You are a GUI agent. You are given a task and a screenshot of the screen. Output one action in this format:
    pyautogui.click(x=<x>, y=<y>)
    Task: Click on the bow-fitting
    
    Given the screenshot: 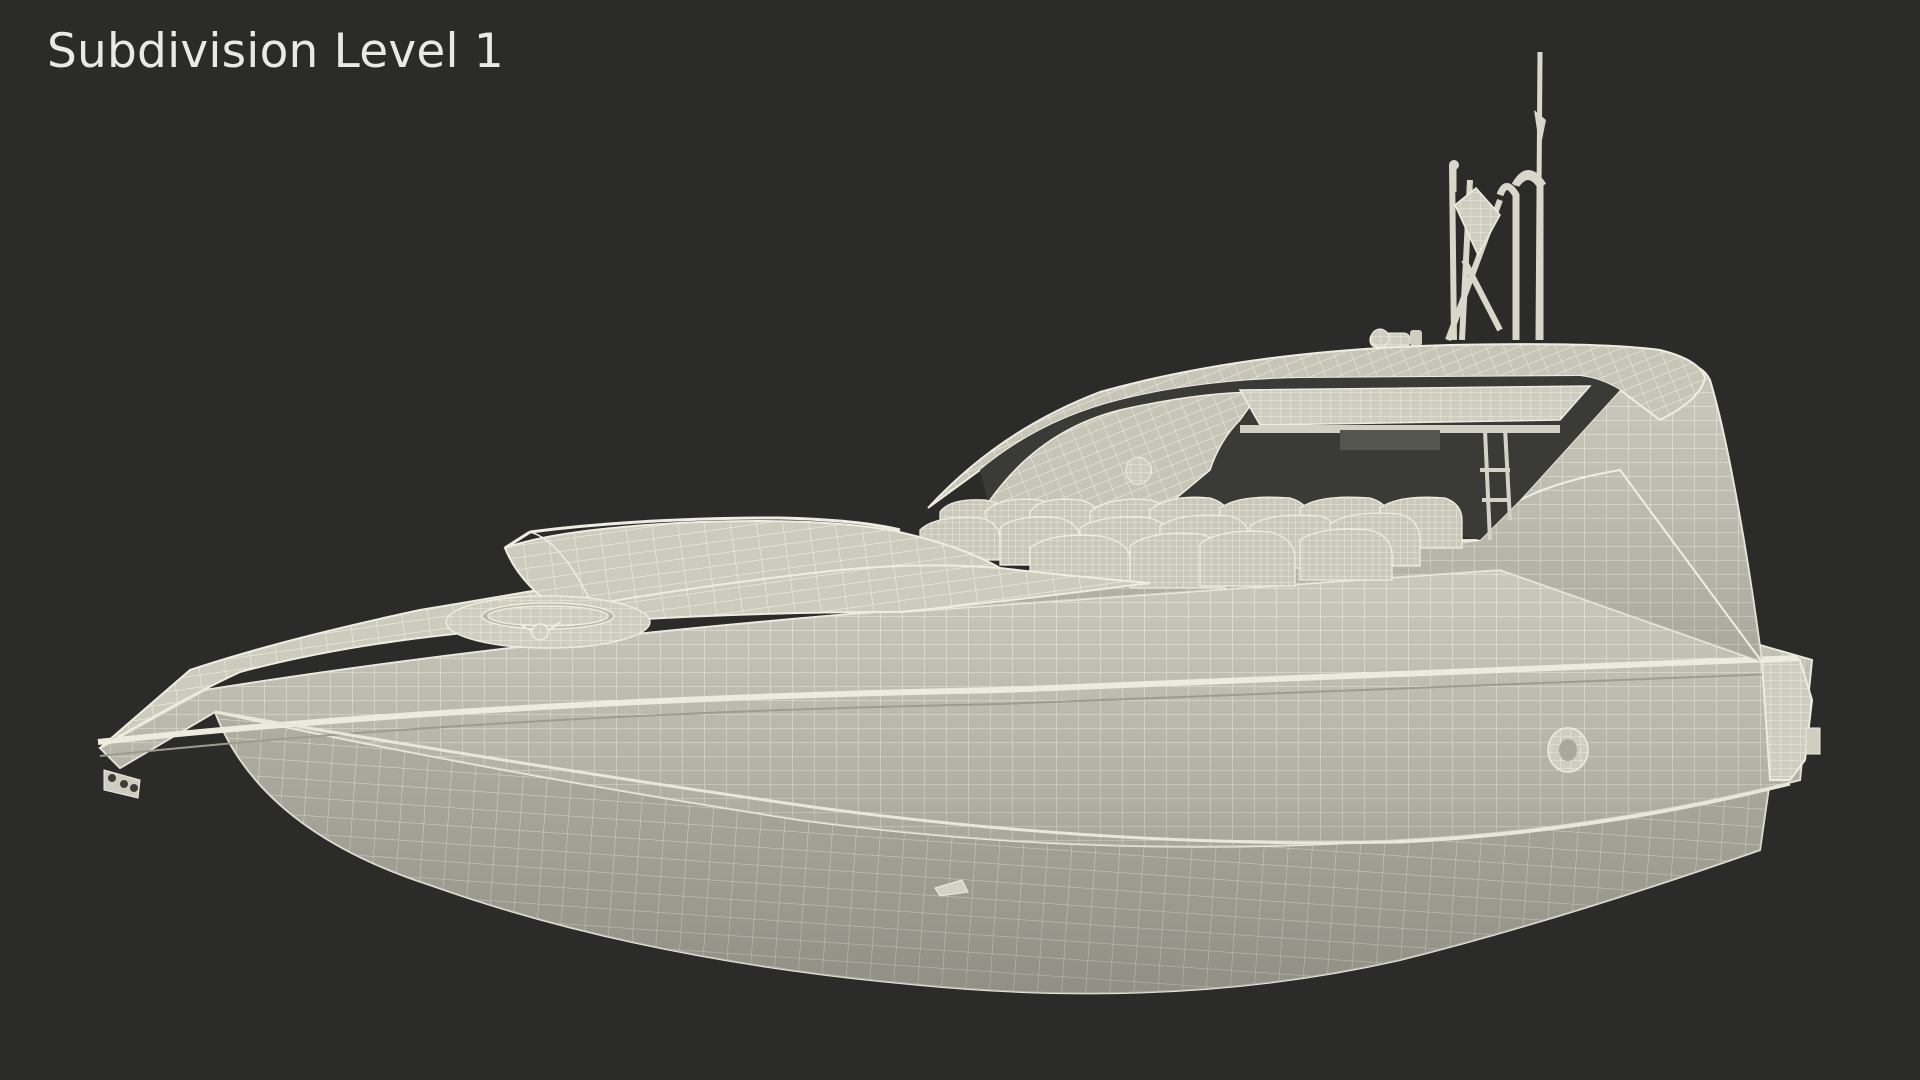 What is the action you would take?
    pyautogui.click(x=122, y=784)
    